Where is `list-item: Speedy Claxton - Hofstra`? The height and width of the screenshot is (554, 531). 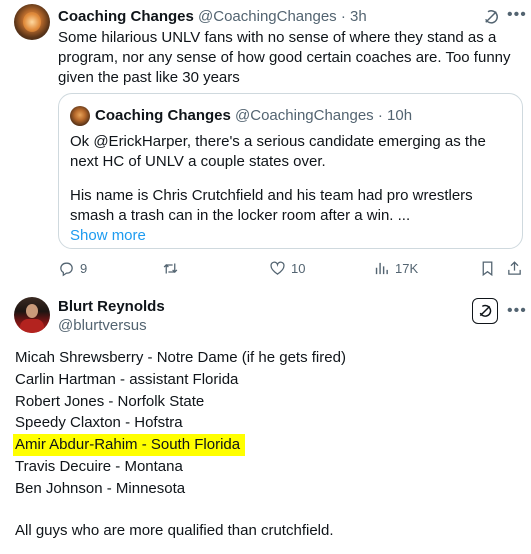
list-item: Speedy Claxton - Hofstra is located at coordinates (180, 423).